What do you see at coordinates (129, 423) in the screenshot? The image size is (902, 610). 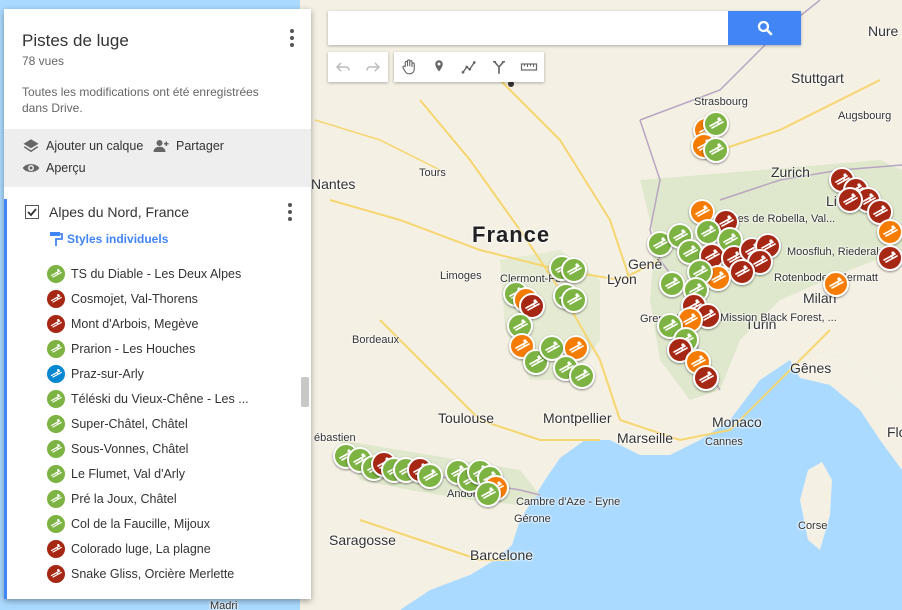 I see `feature-label: Super-Châtel, Châtel` at bounding box center [129, 423].